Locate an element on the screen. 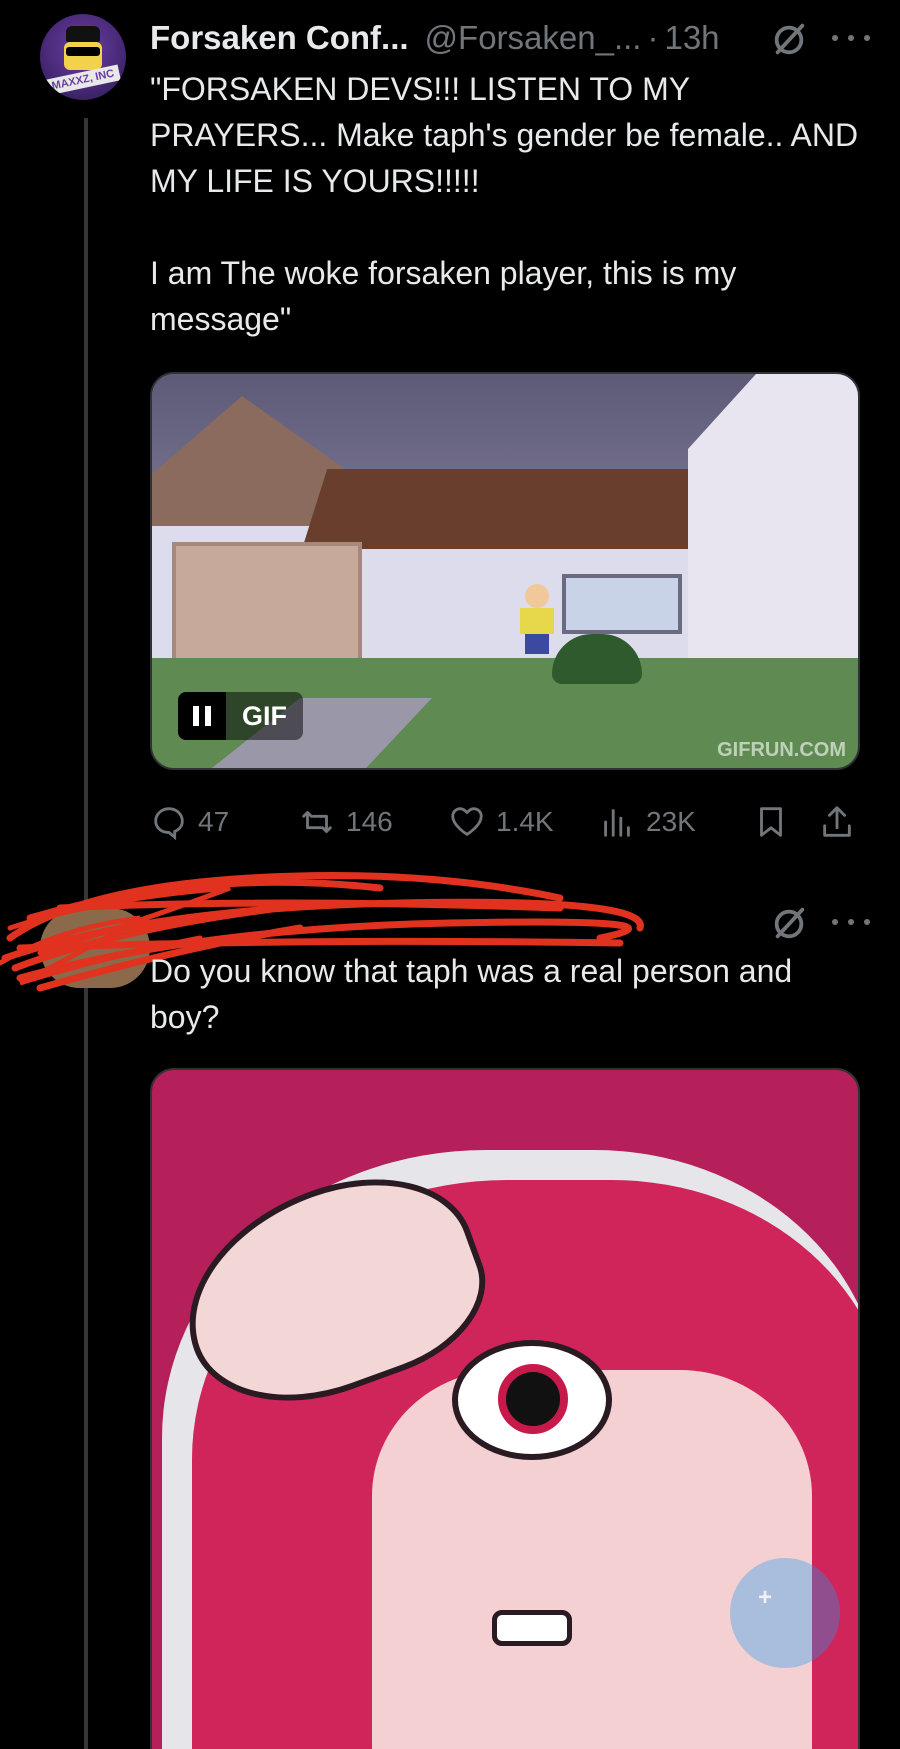  gif-watermark: GIFRUN.COM is located at coordinates (781, 750).